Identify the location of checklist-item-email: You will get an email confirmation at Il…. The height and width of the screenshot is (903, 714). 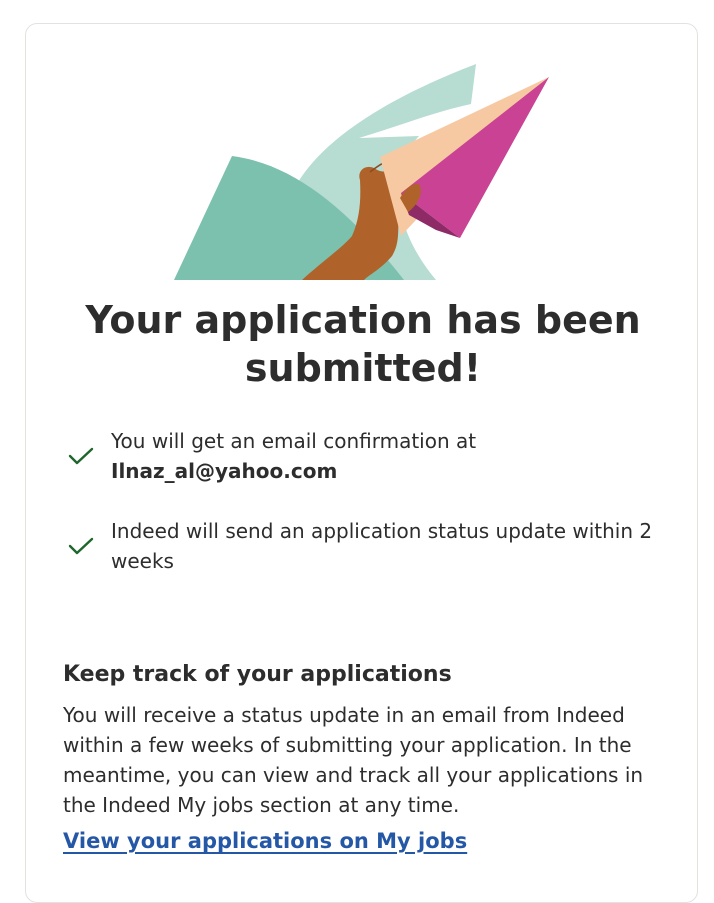
(366, 456).